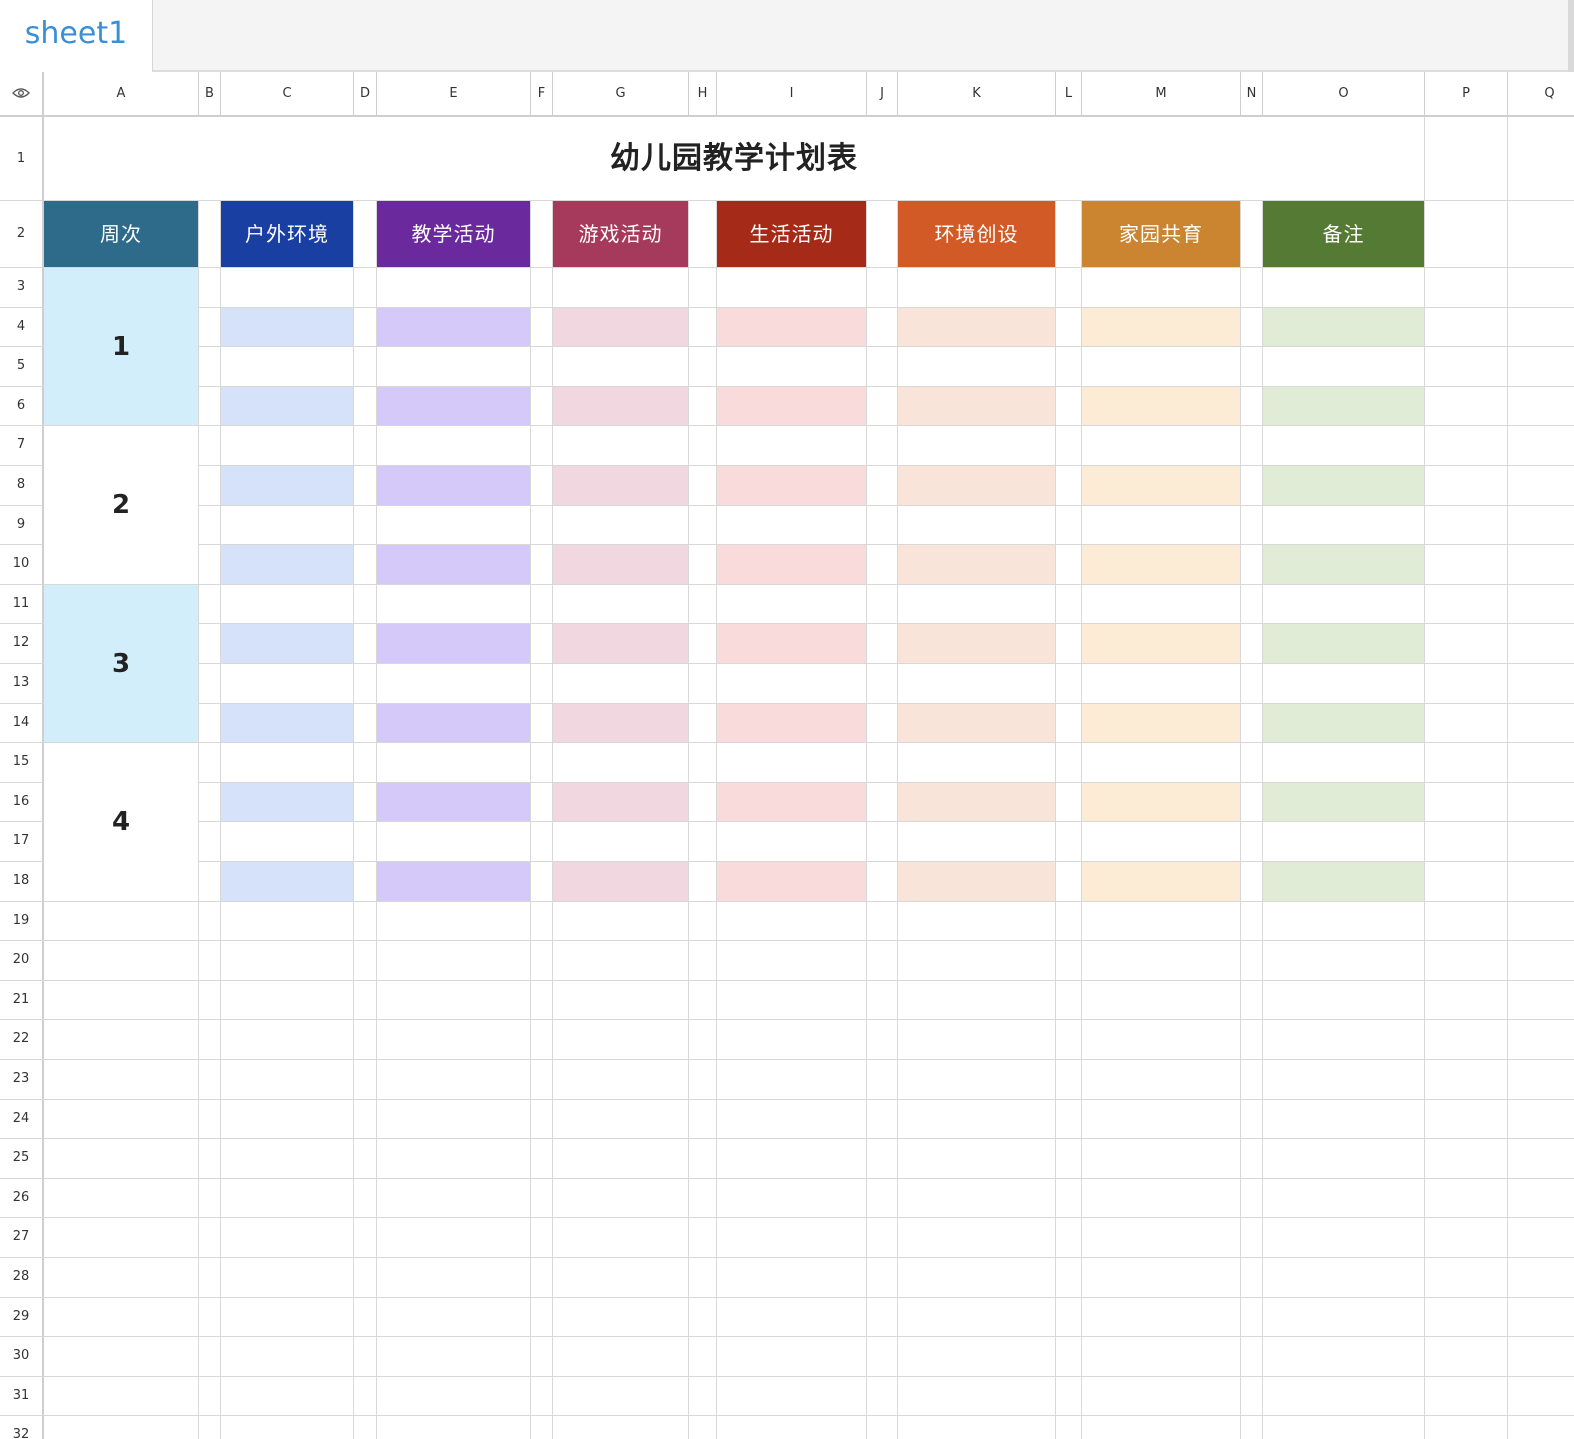 The width and height of the screenshot is (1574, 1439). What do you see at coordinates (1069, 802) in the screenshot?
I see `grid-cell-l16` at bounding box center [1069, 802].